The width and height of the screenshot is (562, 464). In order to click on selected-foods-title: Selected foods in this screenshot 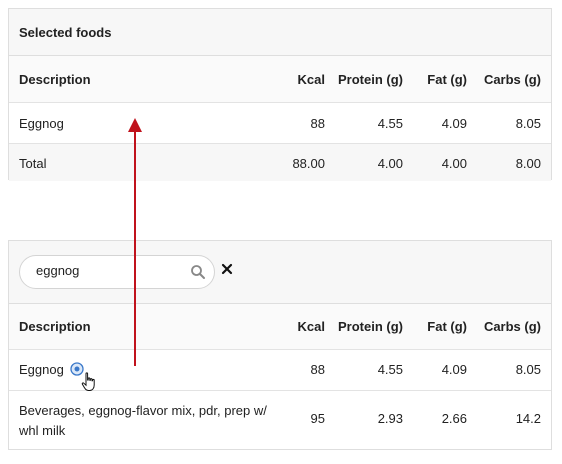, I will do `click(65, 32)`.